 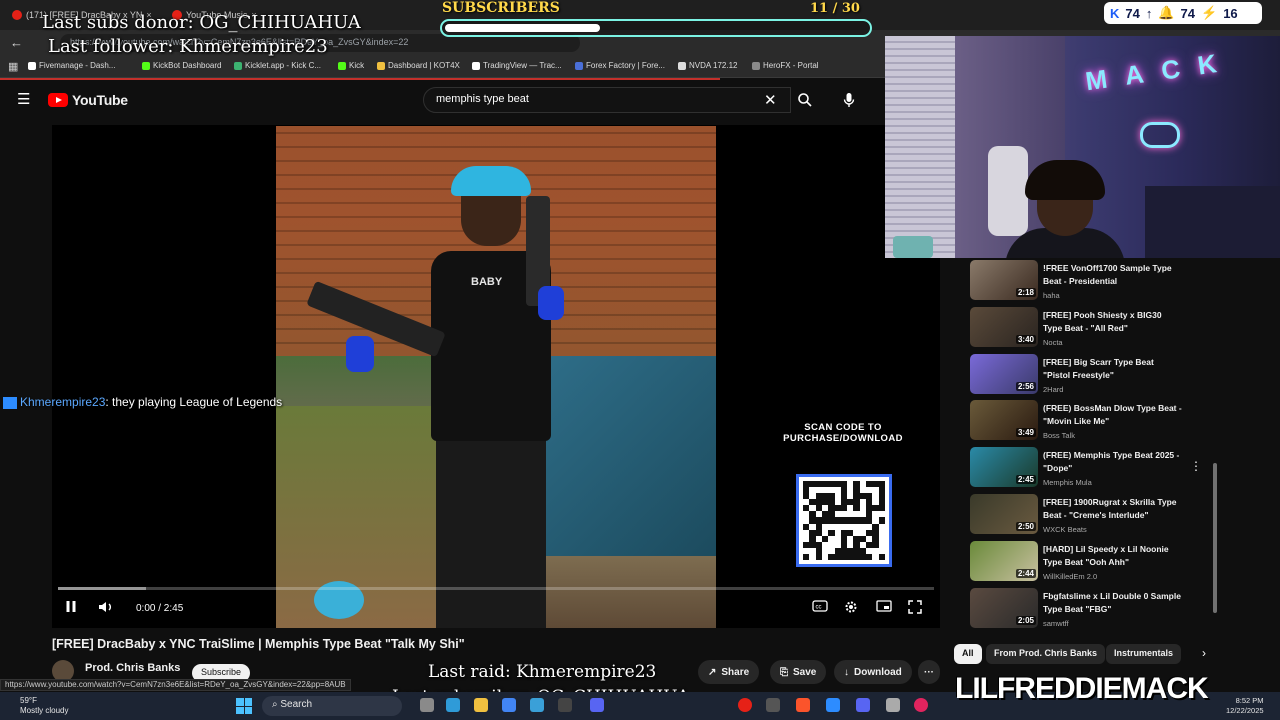 What do you see at coordinates (132, 668) in the screenshot?
I see `channel-name: Prod. Chris Banks` at bounding box center [132, 668].